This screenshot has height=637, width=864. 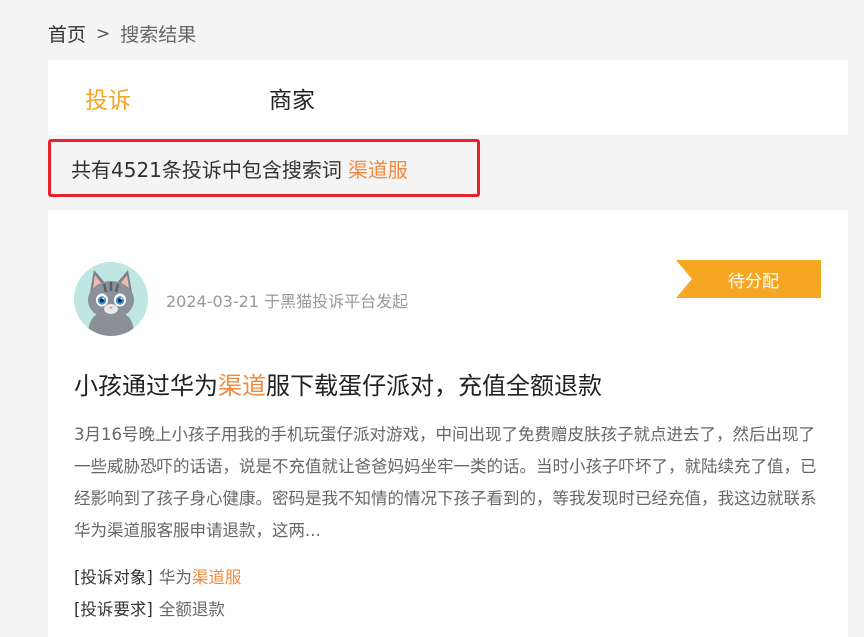 What do you see at coordinates (175, 577) in the screenshot?
I see `target-value-part: 华为` at bounding box center [175, 577].